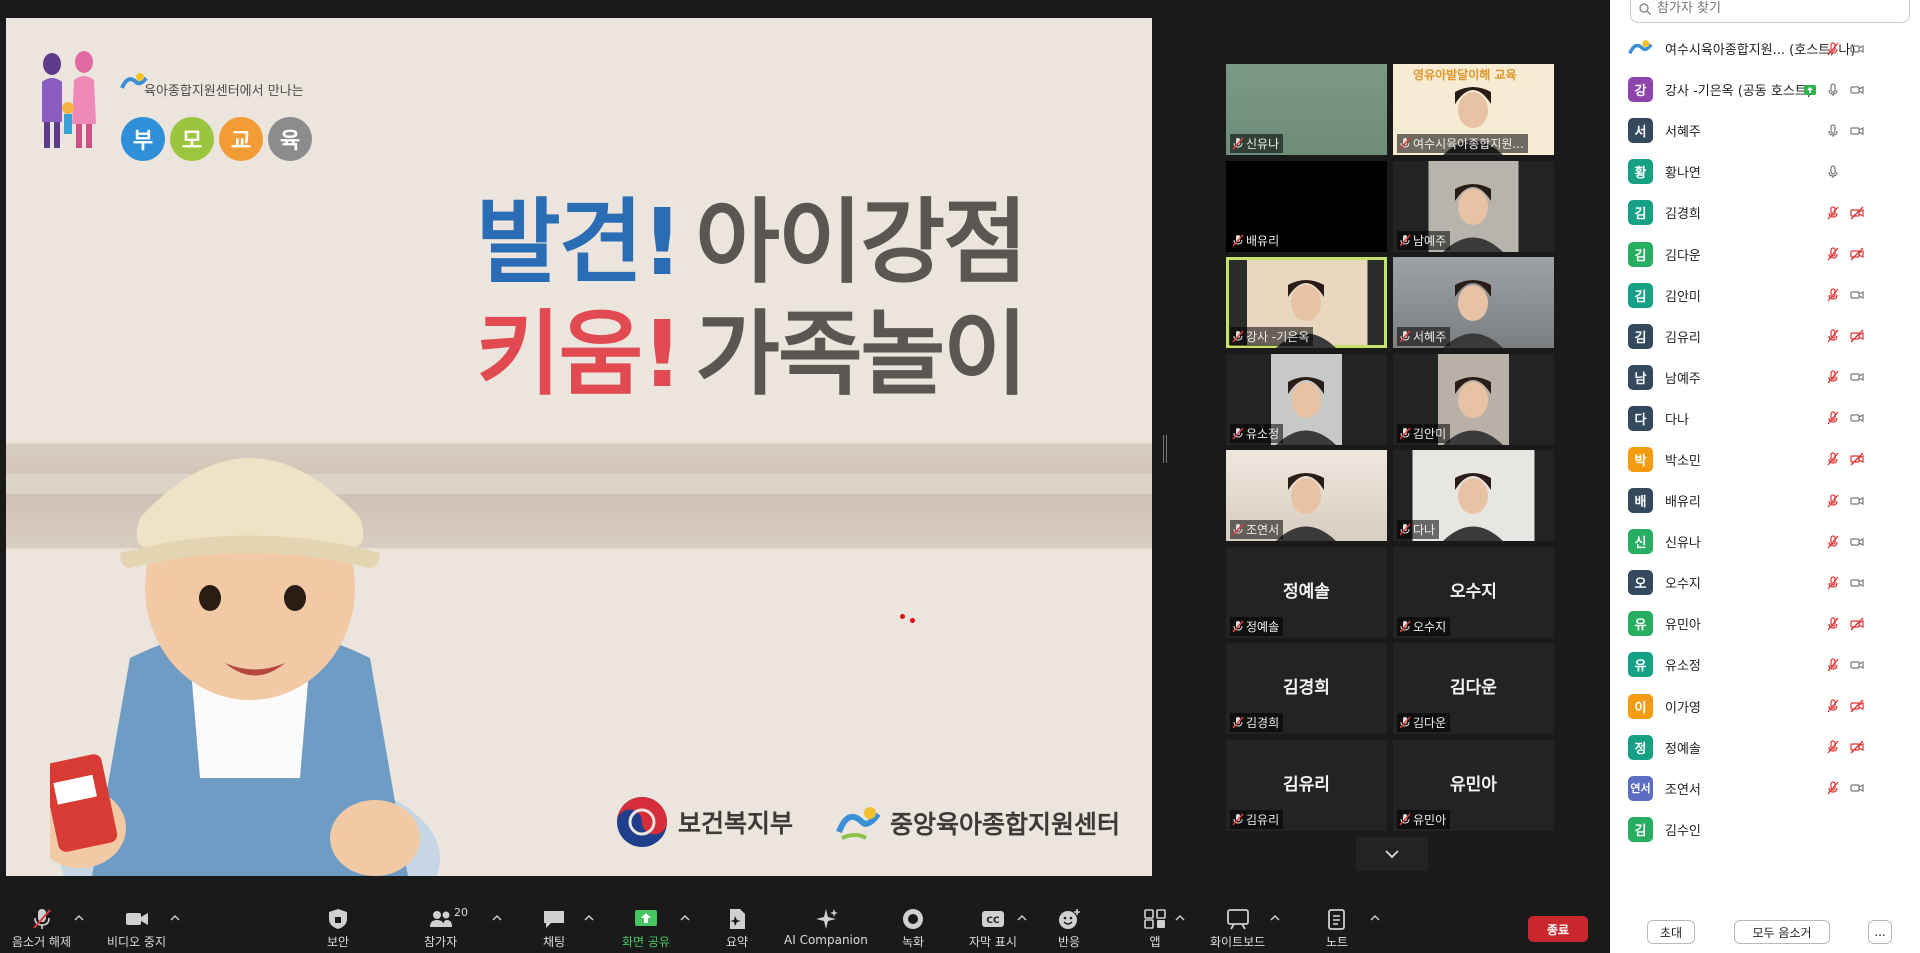  I want to click on video-tile: 강사 -기은옥, so click(1306, 302).